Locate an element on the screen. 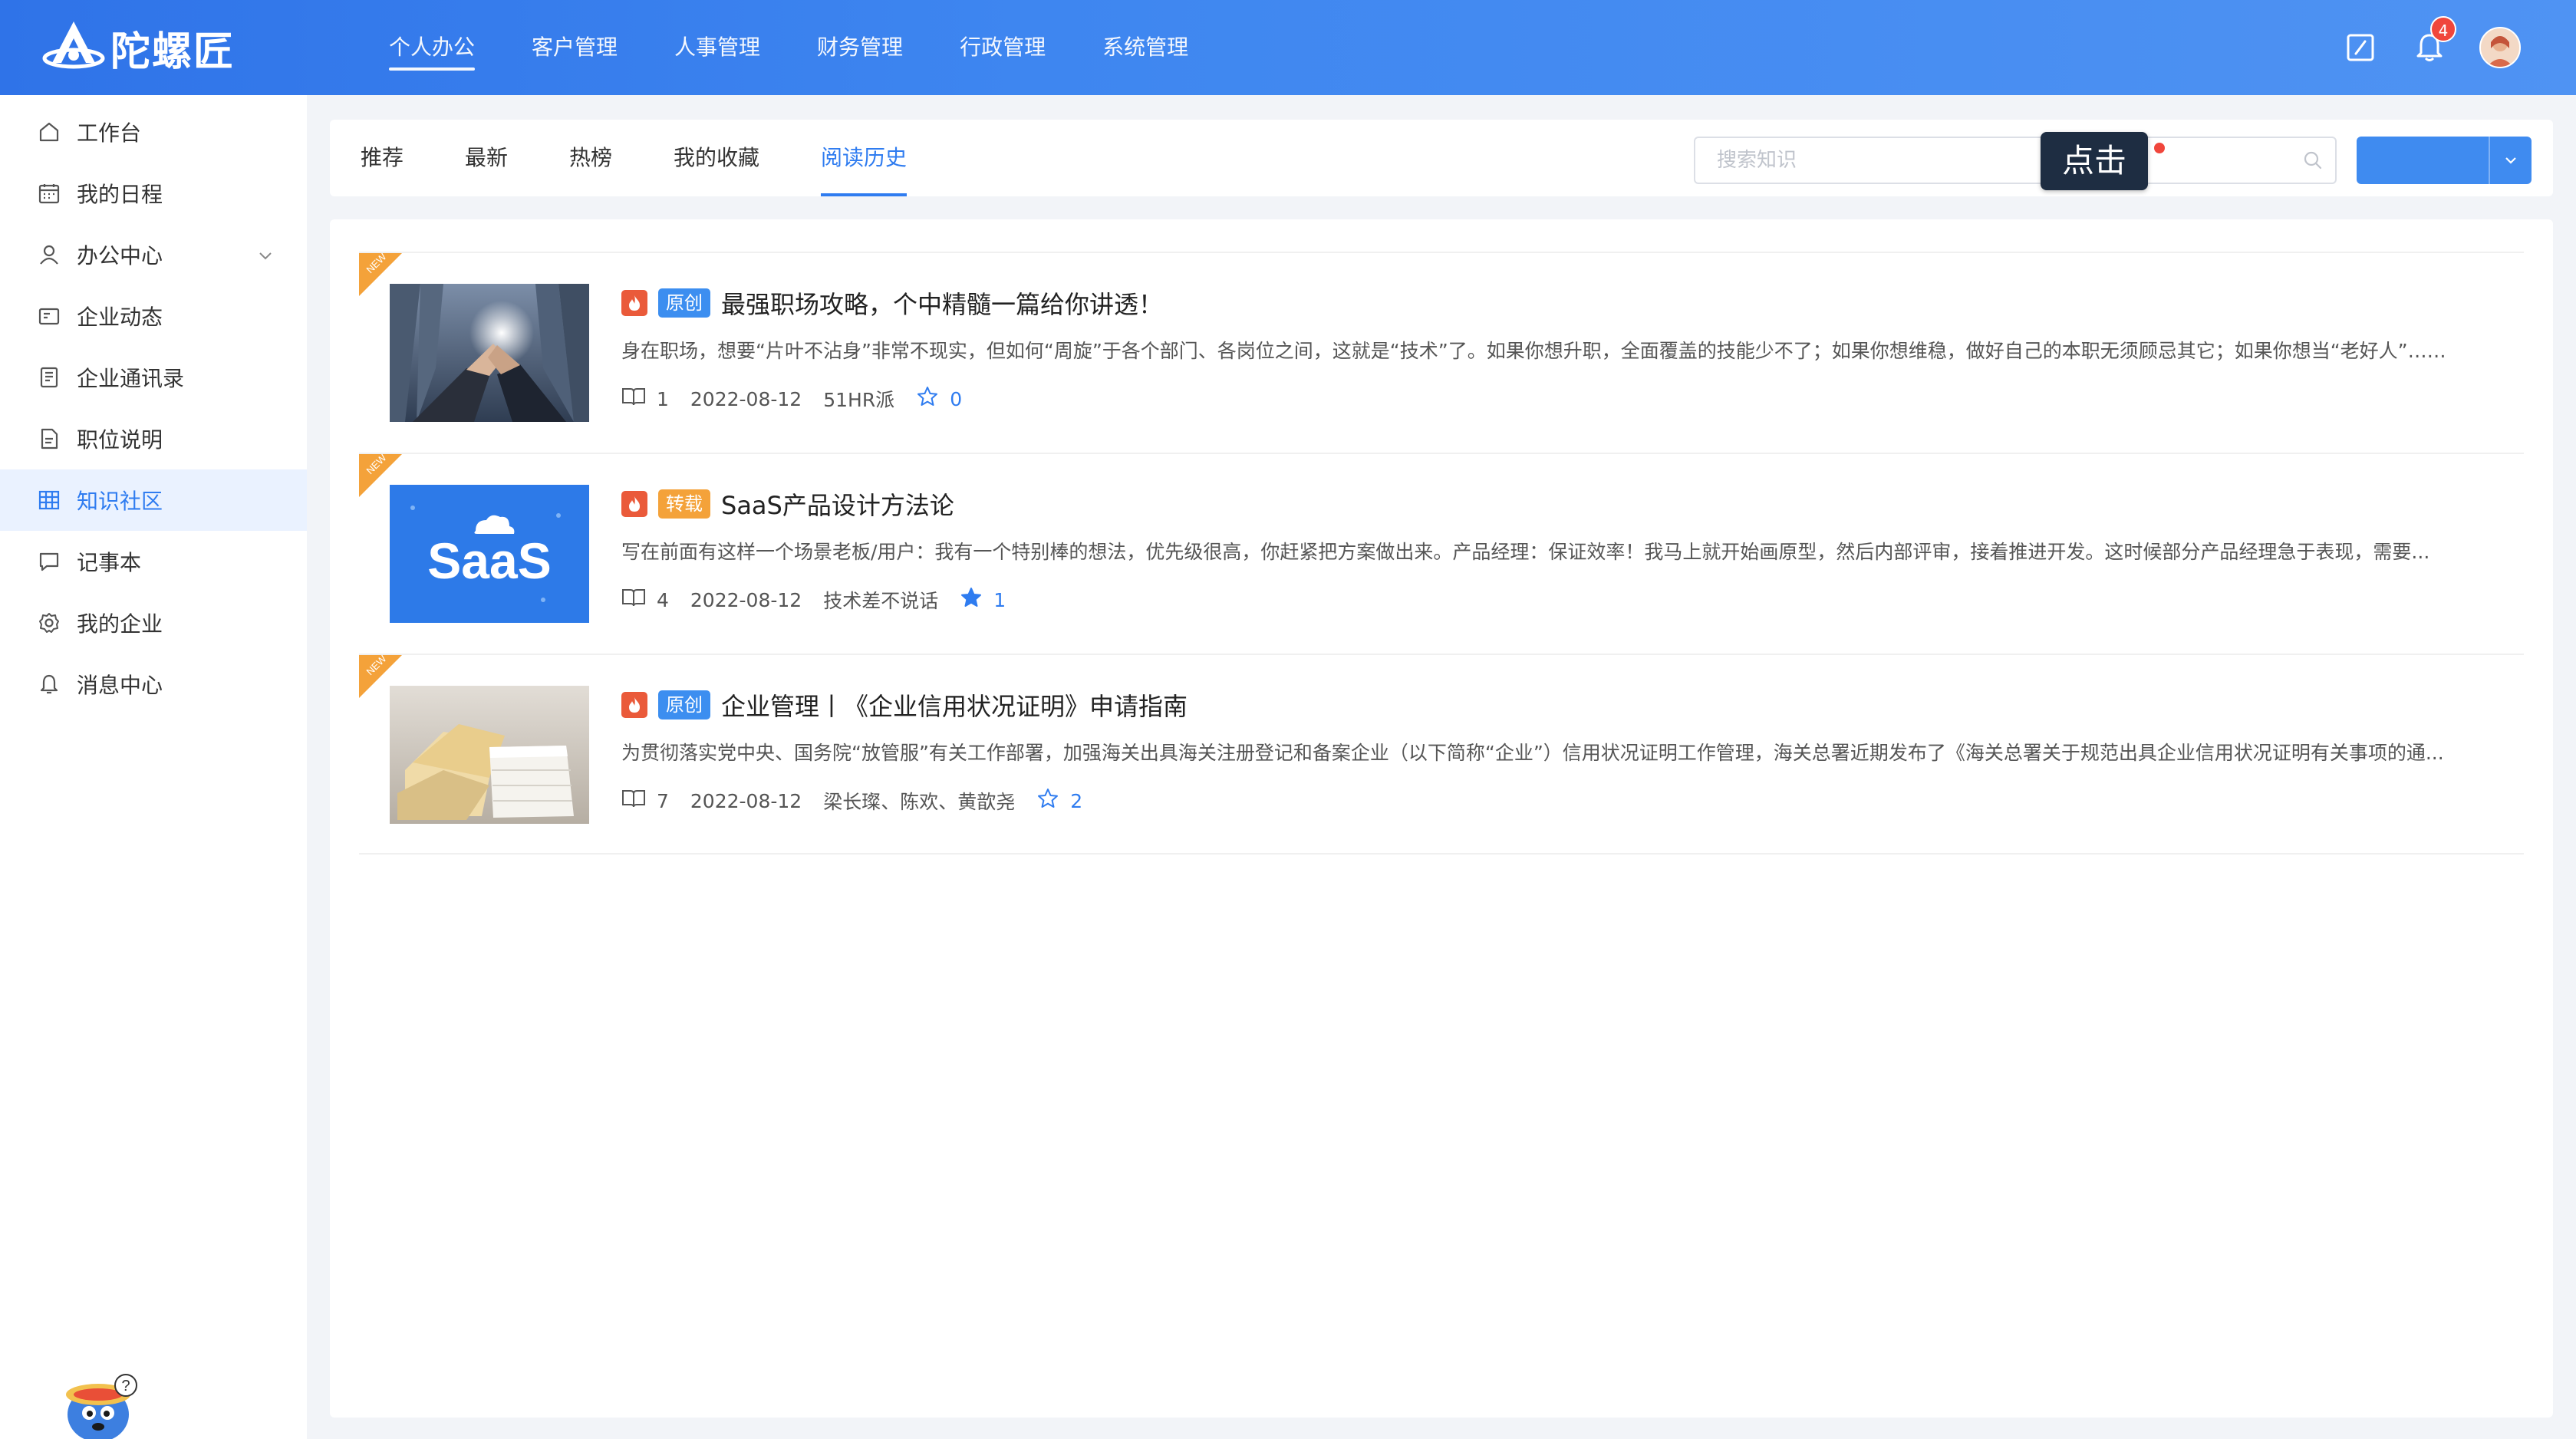  sidebar-item-label: 我的日程 is located at coordinates (120, 194).